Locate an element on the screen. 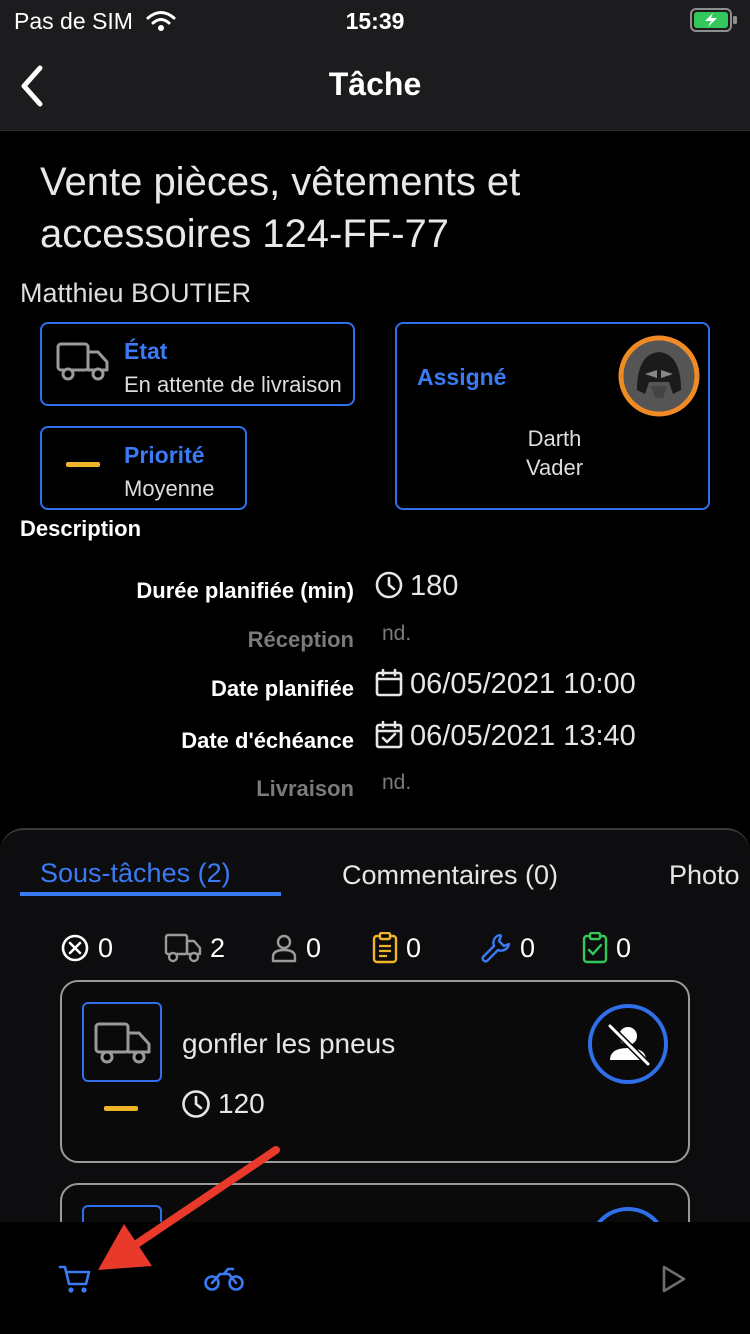 This screenshot has width=750, height=1334. bottom-toolbar is located at coordinates (375, 1278).